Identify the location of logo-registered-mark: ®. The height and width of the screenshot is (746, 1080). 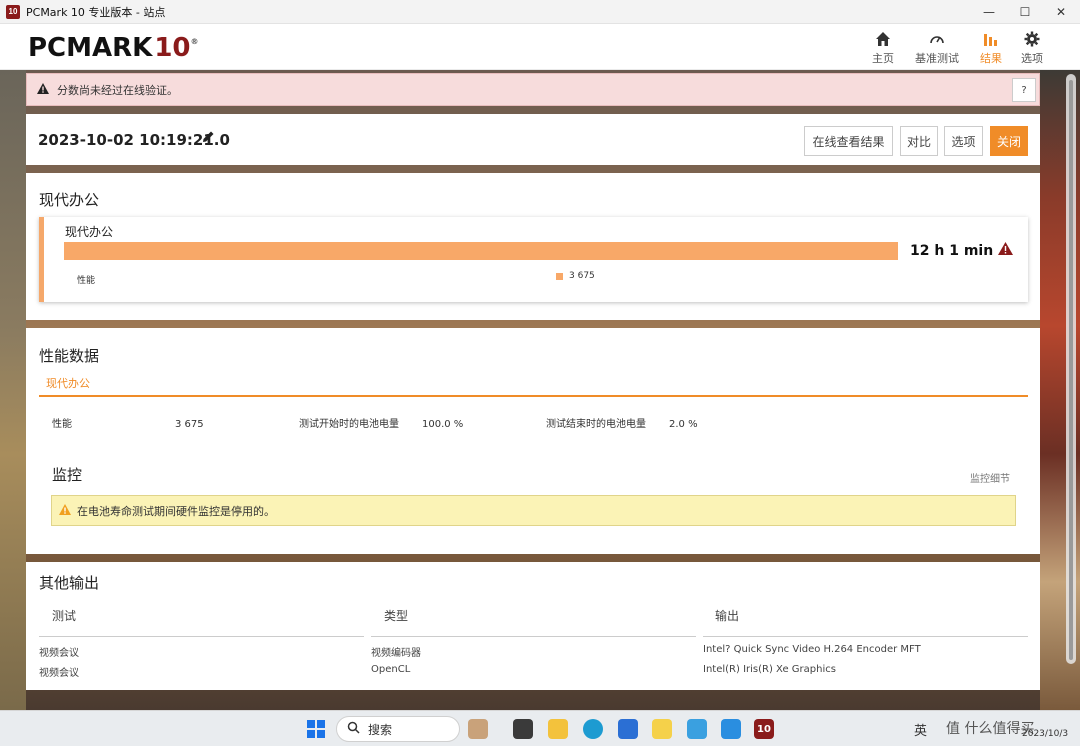
(194, 41).